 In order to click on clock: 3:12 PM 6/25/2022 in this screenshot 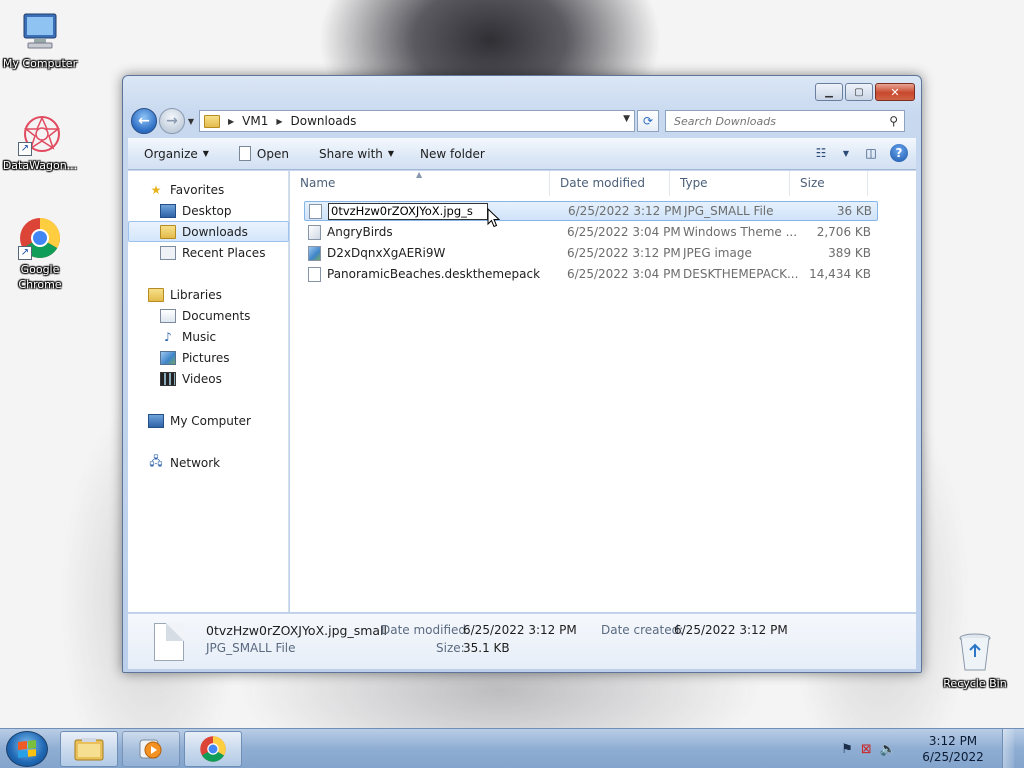, I will do `click(953, 749)`.